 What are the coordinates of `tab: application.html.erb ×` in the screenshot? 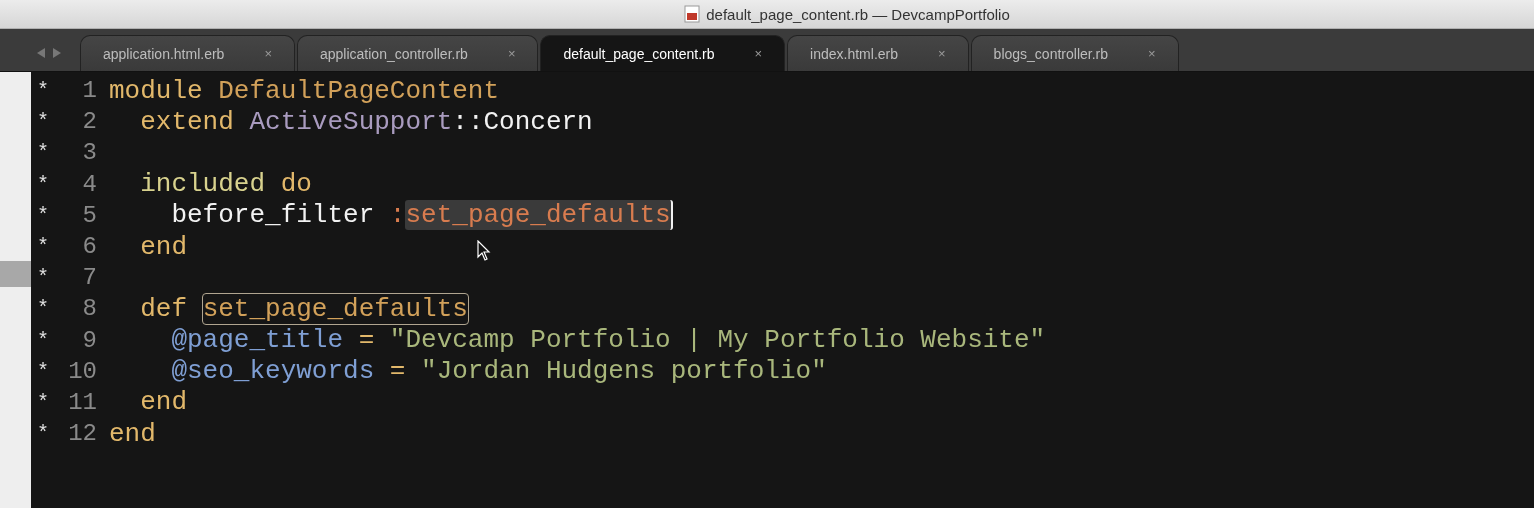 It's located at (187, 53).